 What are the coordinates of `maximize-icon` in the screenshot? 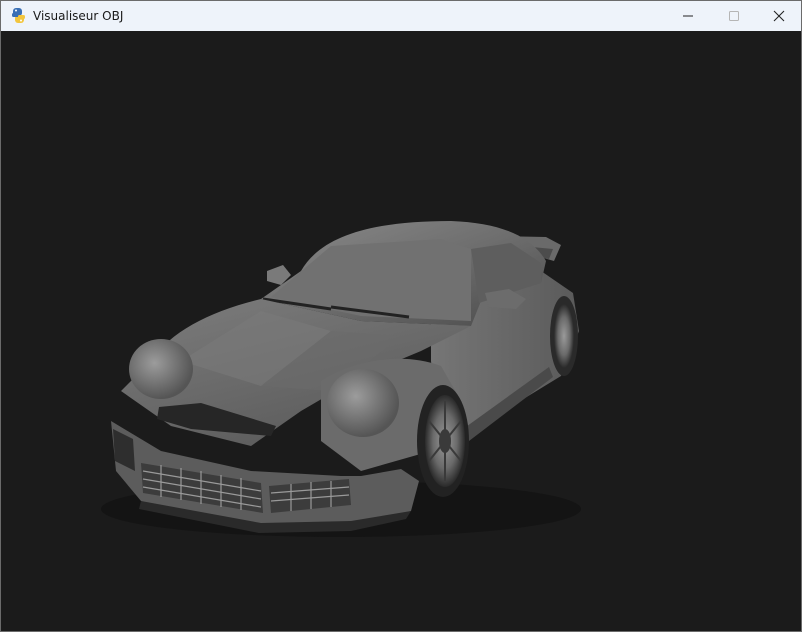 It's located at (734, 16).